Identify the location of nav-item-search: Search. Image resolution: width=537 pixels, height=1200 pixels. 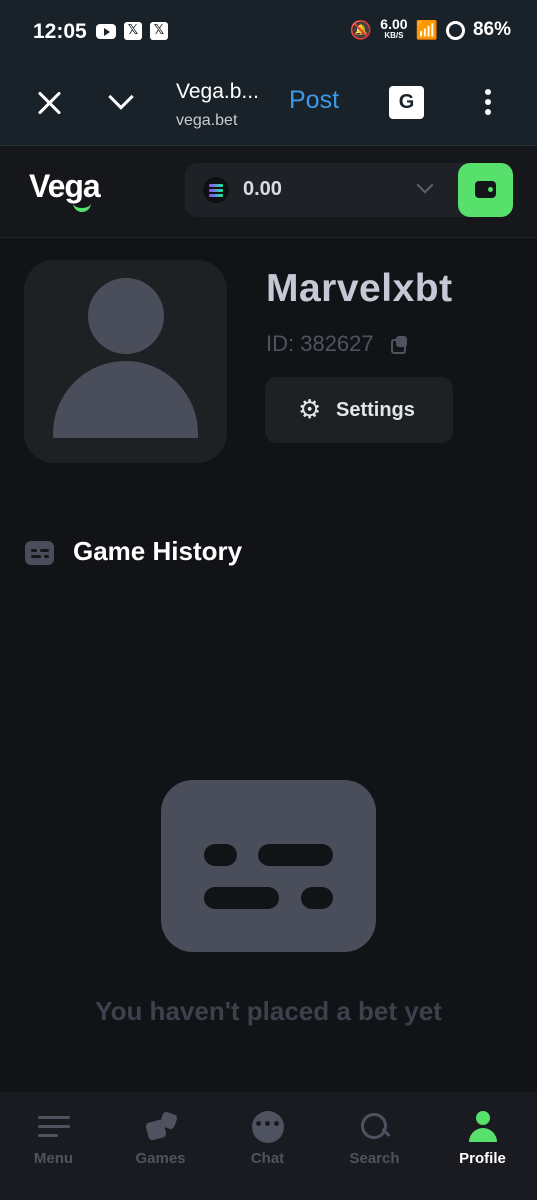
(374, 1142).